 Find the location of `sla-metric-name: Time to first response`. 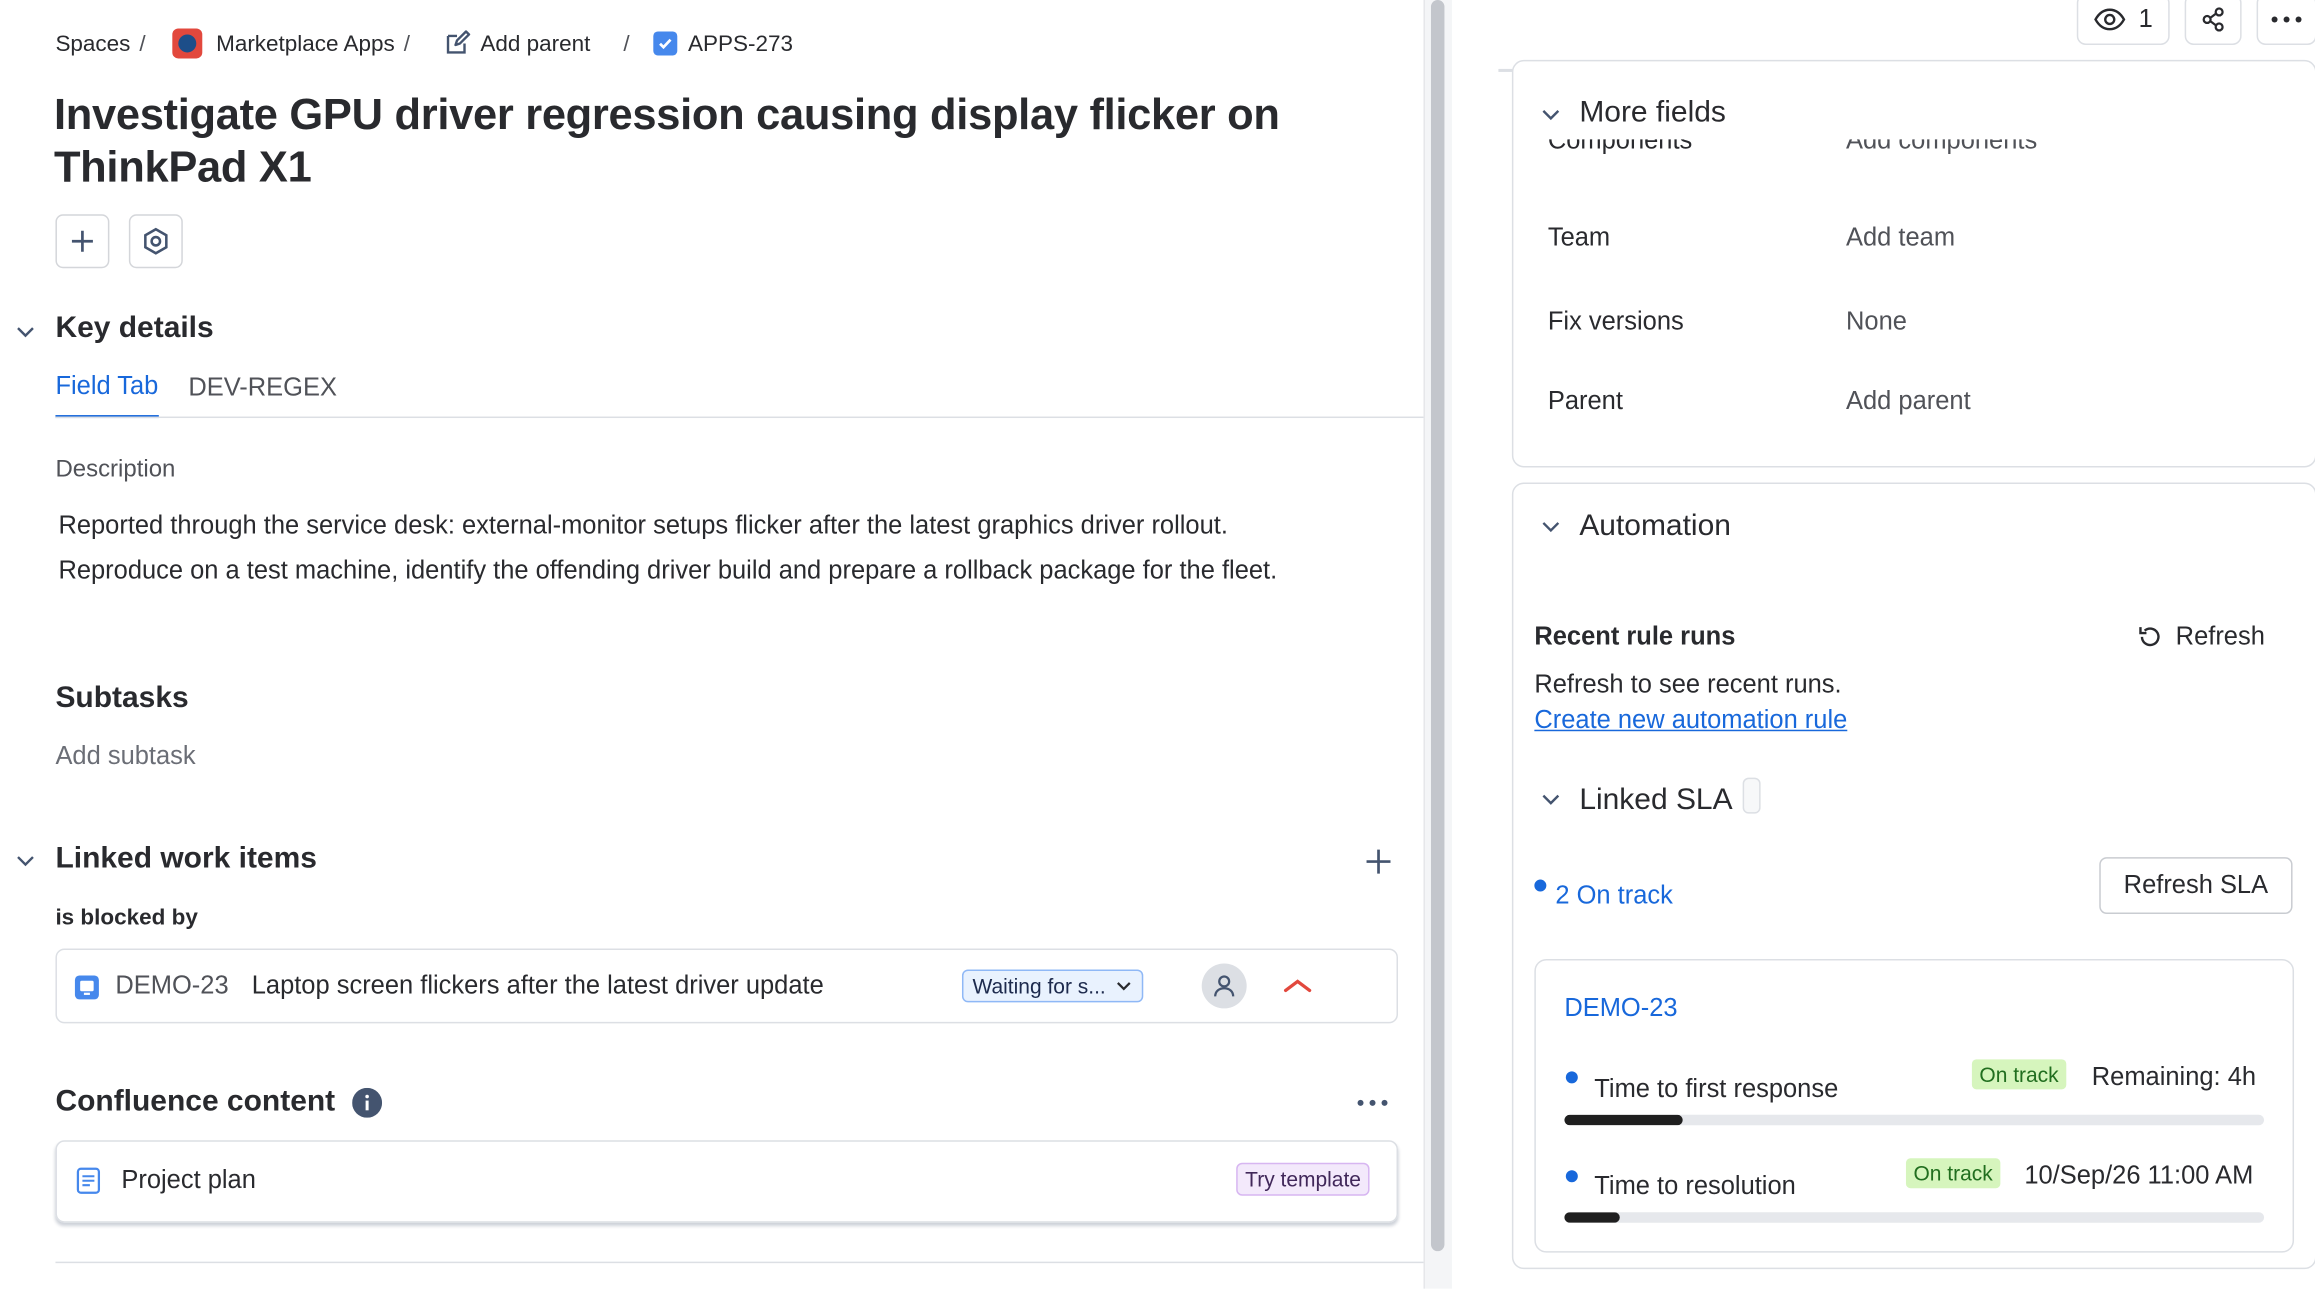

sla-metric-name: Time to first response is located at coordinates (1716, 1088).